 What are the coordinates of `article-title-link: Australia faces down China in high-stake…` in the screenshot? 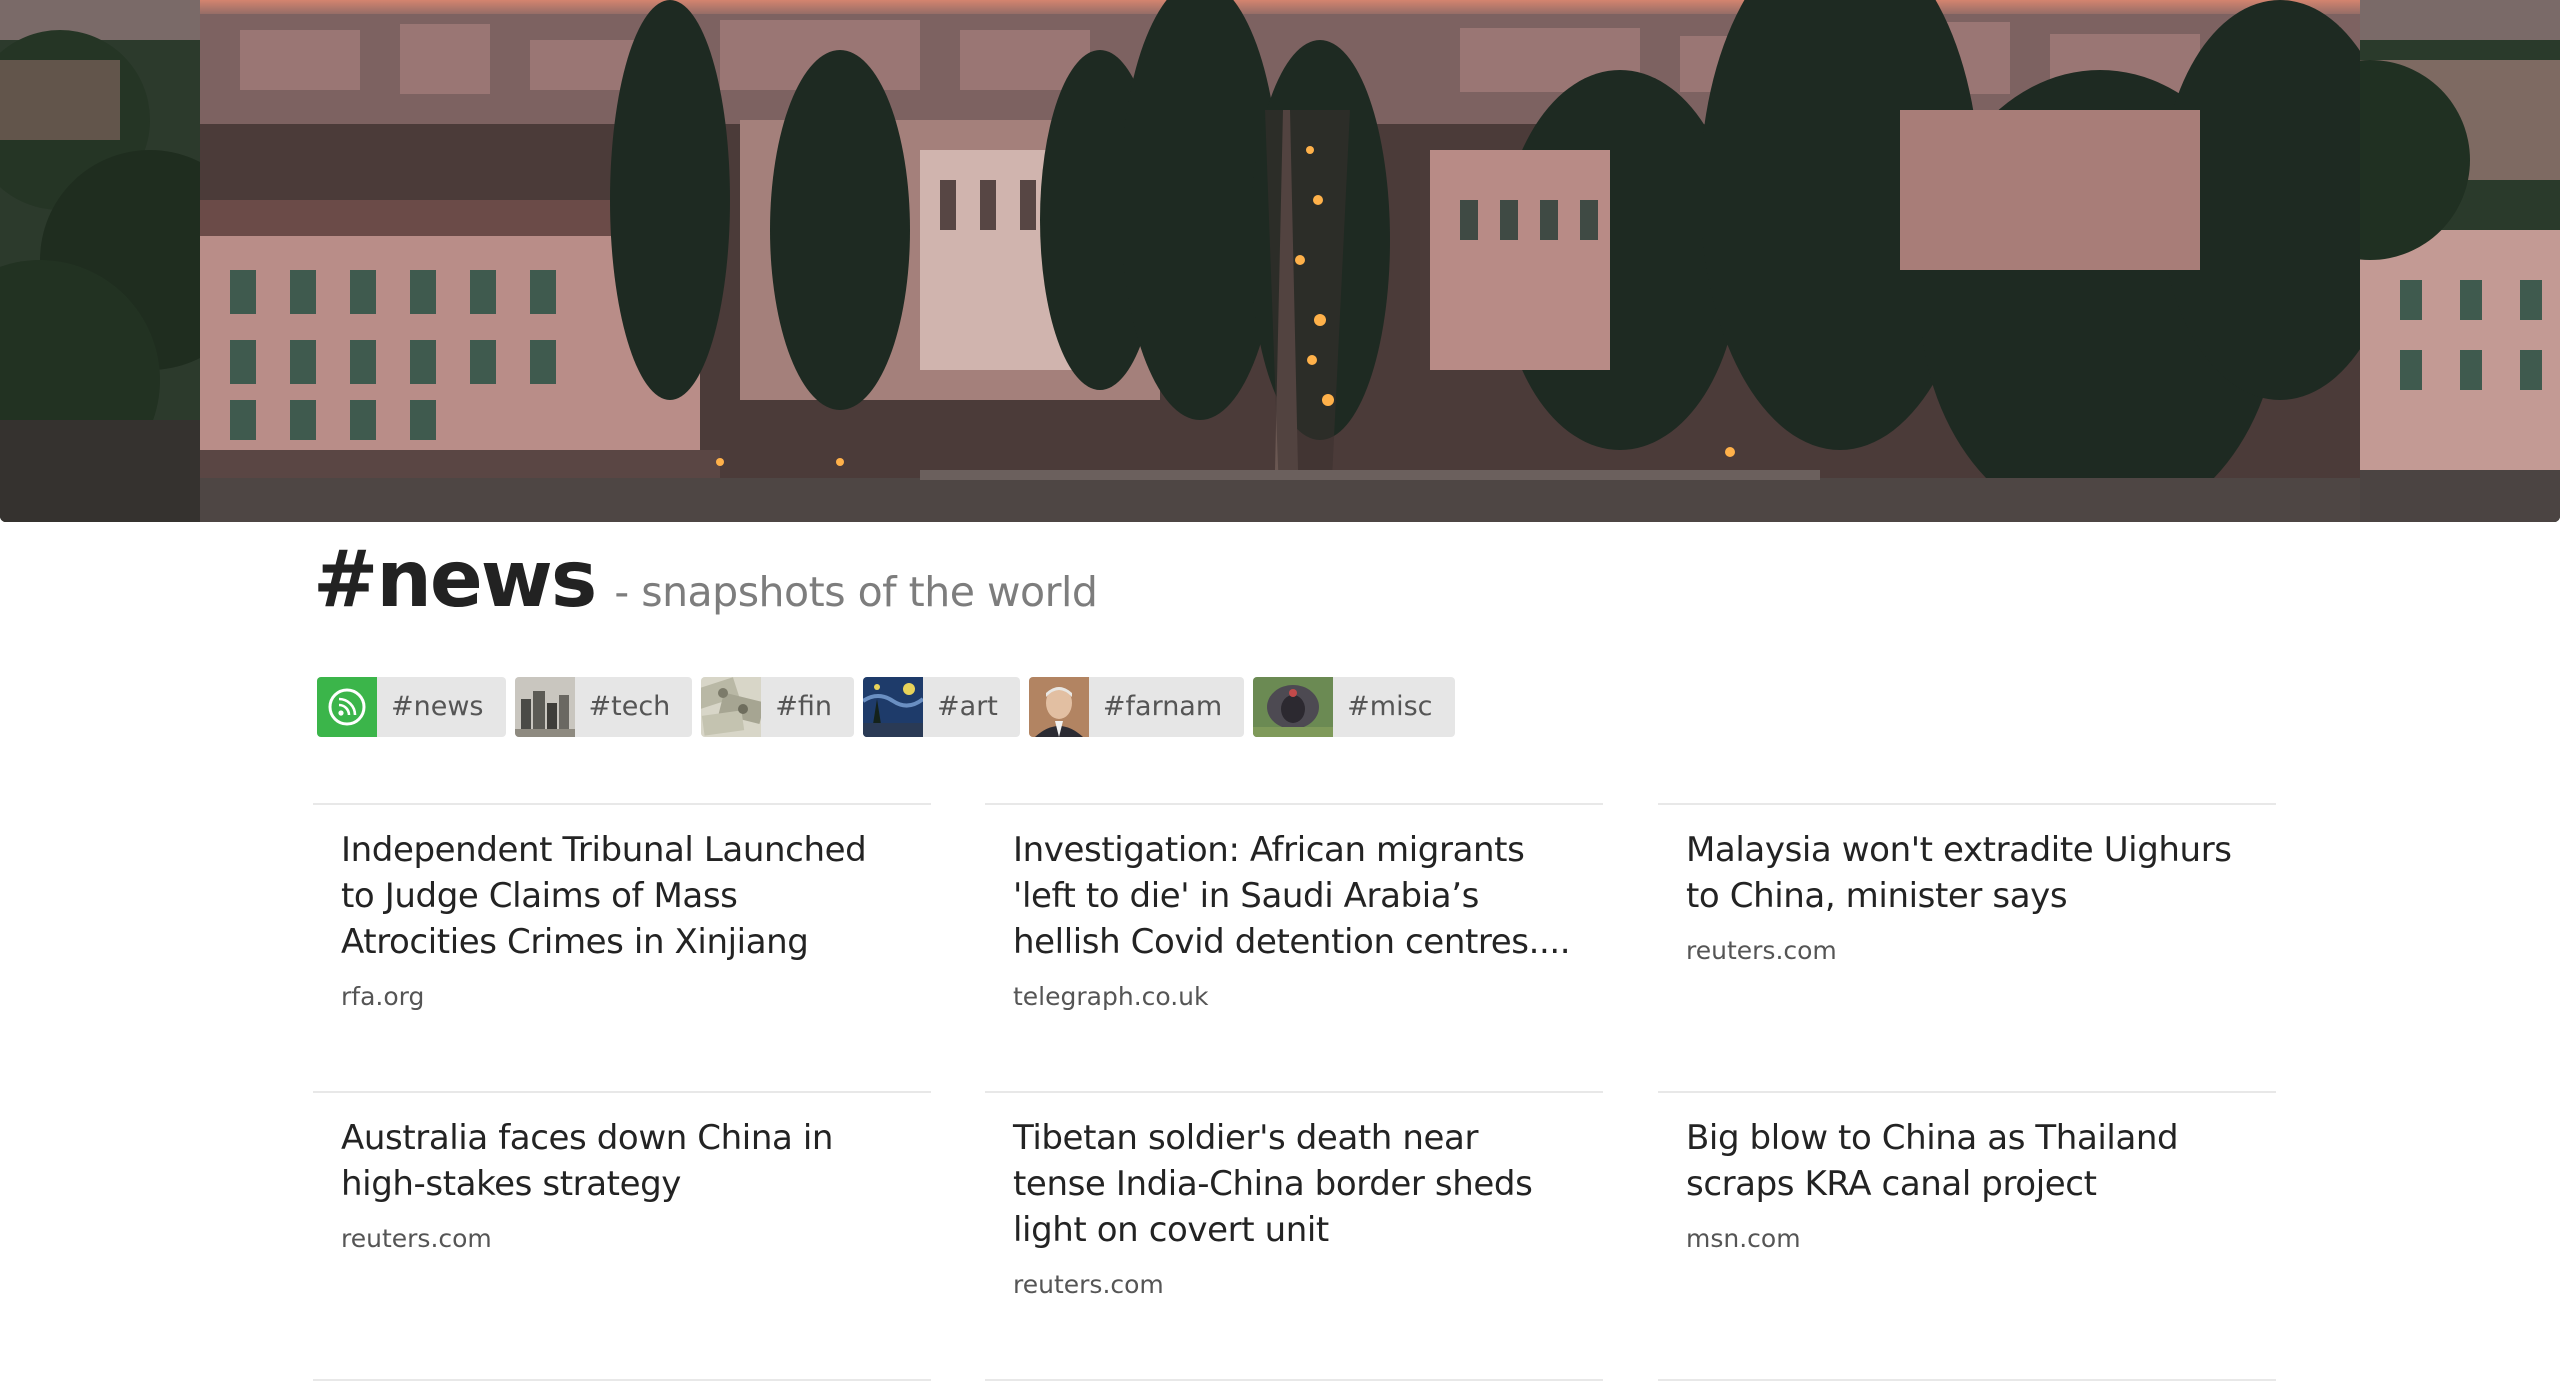 It's located at (622, 1161).